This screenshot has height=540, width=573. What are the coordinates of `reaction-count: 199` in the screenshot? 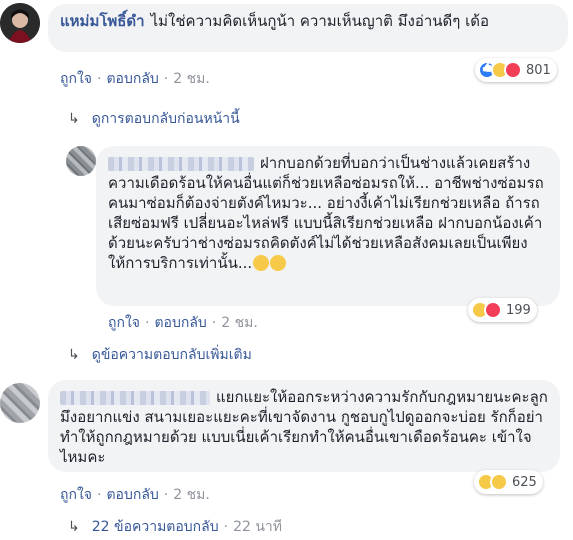 It's located at (518, 310).